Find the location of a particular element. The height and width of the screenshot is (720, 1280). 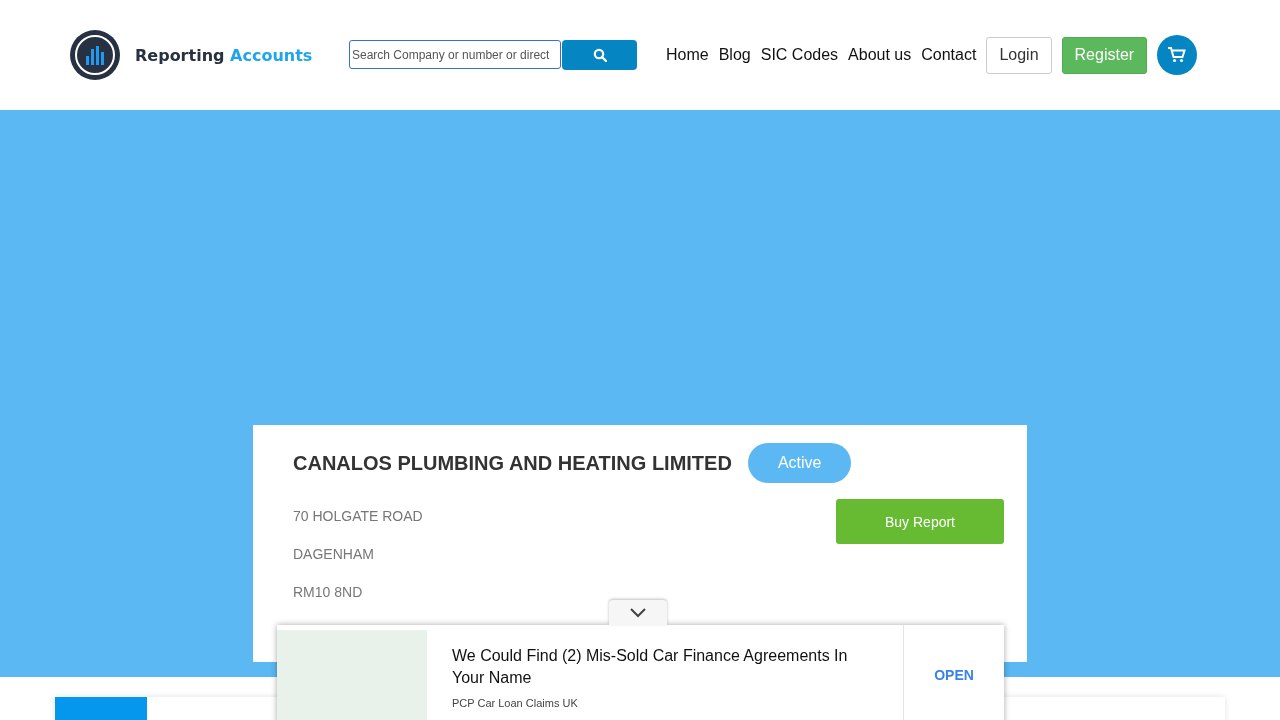

nav-link: About us is located at coordinates (880, 55).